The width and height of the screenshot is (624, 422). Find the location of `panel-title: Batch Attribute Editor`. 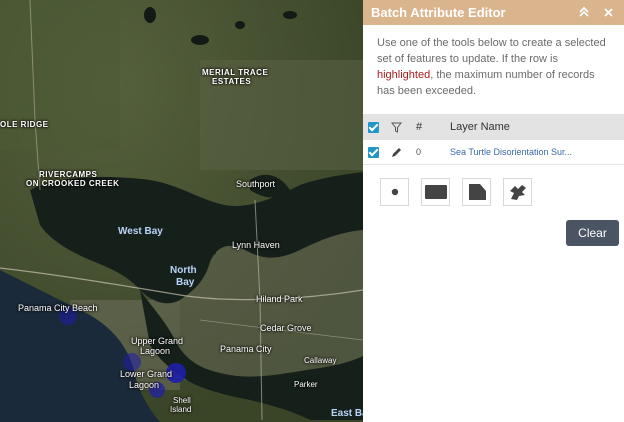

panel-title: Batch Attribute Editor is located at coordinates (438, 12).